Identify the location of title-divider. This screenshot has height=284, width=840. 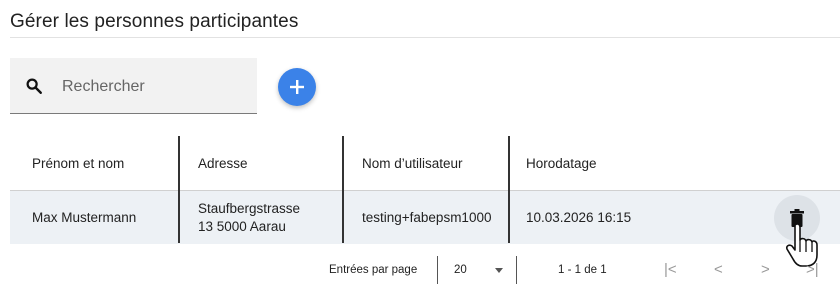
(425, 37).